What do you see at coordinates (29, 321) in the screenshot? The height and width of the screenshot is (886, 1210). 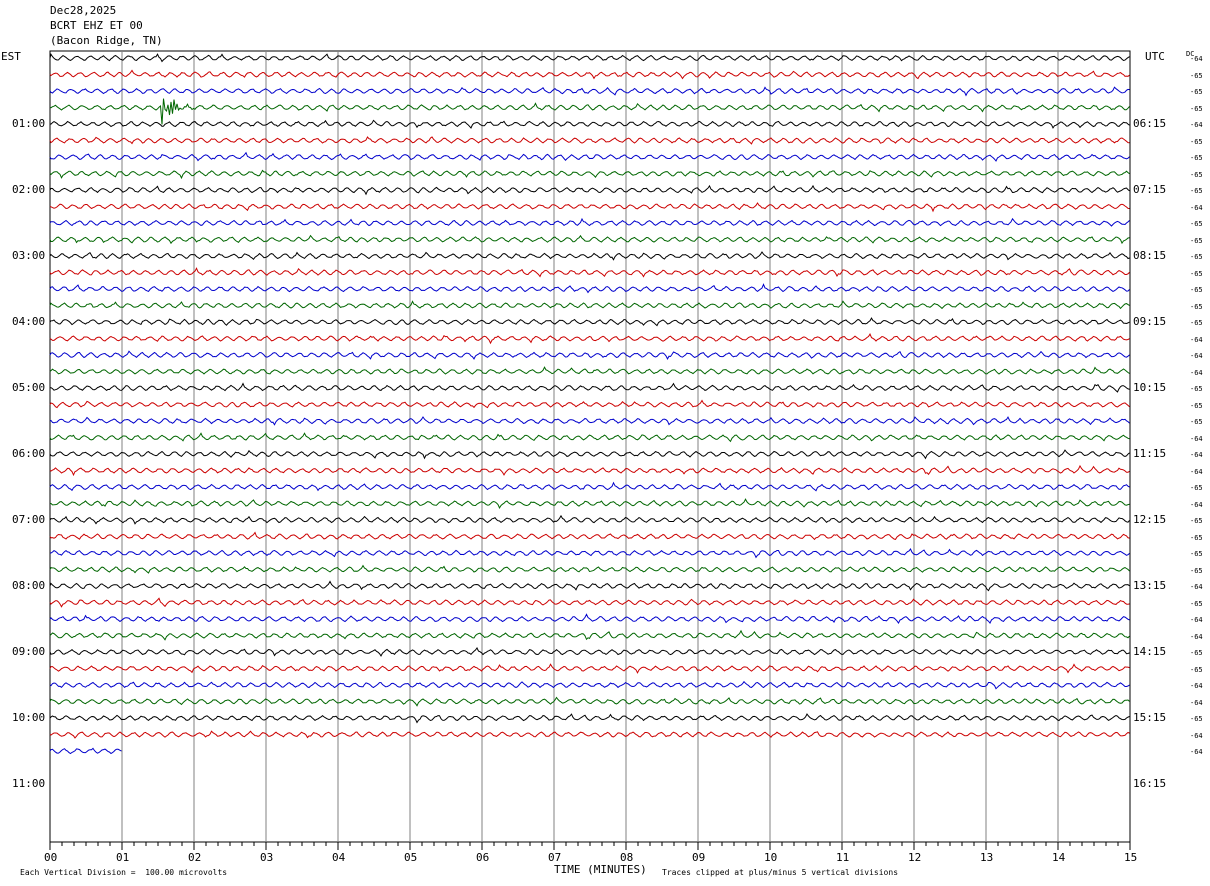 I see `est-hour-label: 04:00` at bounding box center [29, 321].